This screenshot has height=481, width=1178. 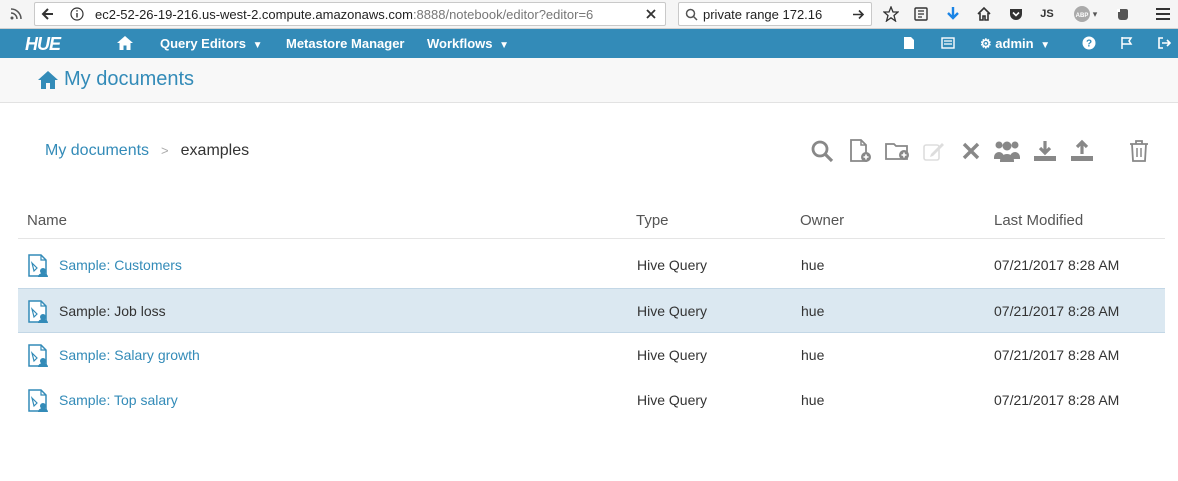 I want to click on trash-icon, so click(x=1139, y=151).